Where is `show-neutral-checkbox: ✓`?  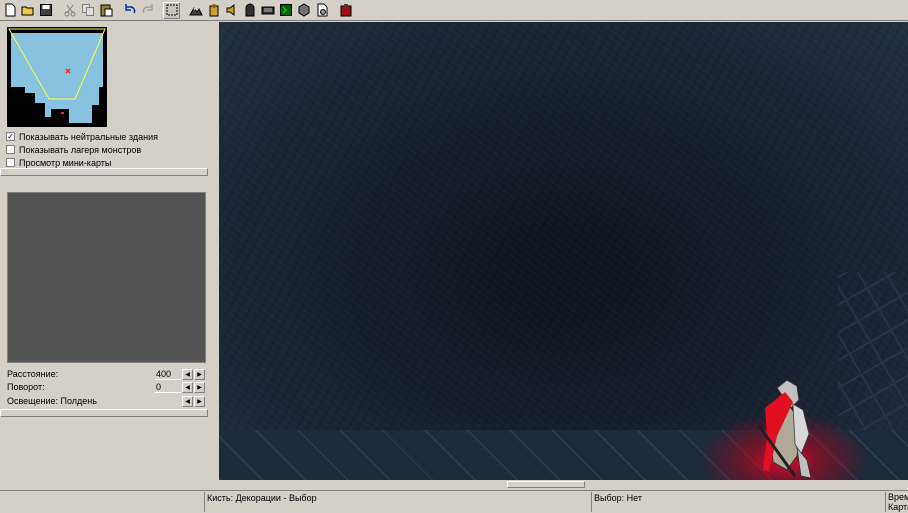
show-neutral-checkbox: ✓ is located at coordinates (10, 136).